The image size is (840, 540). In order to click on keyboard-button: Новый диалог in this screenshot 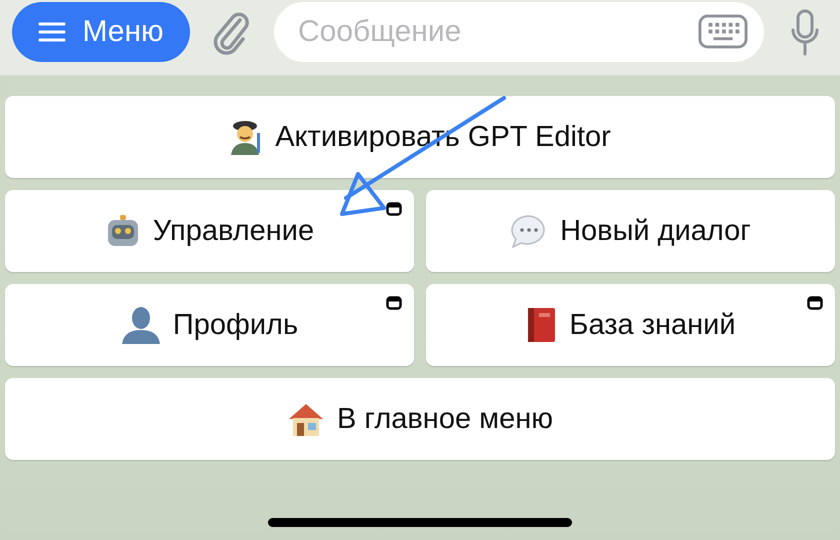, I will do `click(630, 231)`.